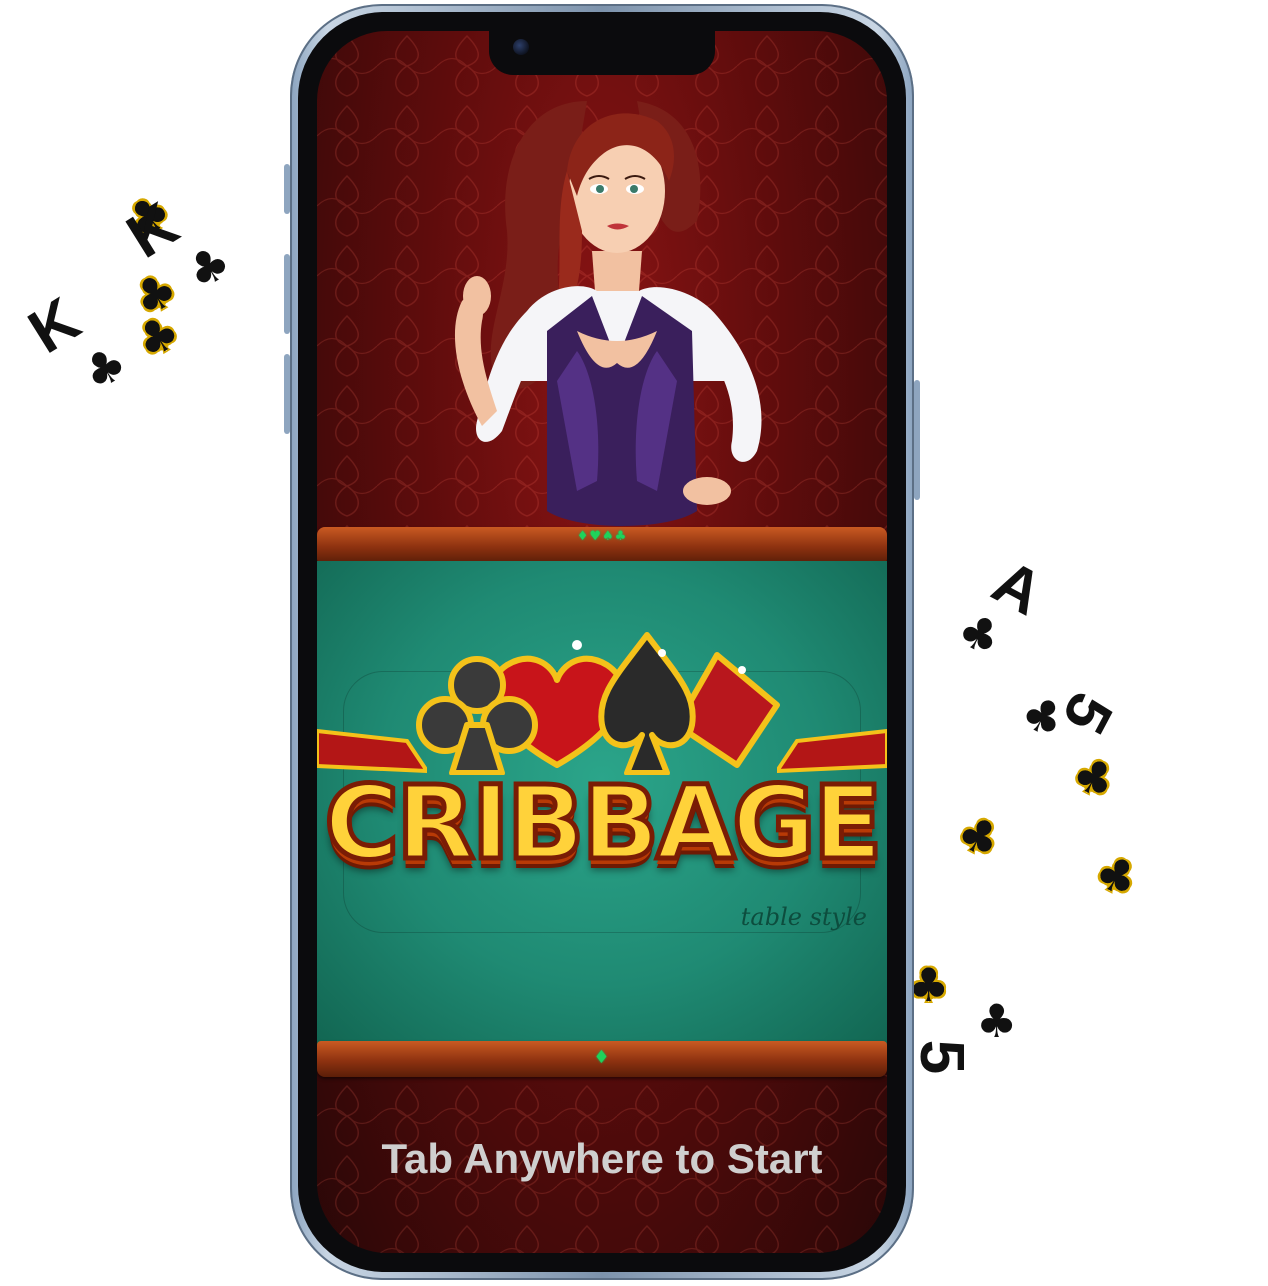 The width and height of the screenshot is (1268, 1286). I want to click on table-rail-bottom: ♦, so click(602, 1059).